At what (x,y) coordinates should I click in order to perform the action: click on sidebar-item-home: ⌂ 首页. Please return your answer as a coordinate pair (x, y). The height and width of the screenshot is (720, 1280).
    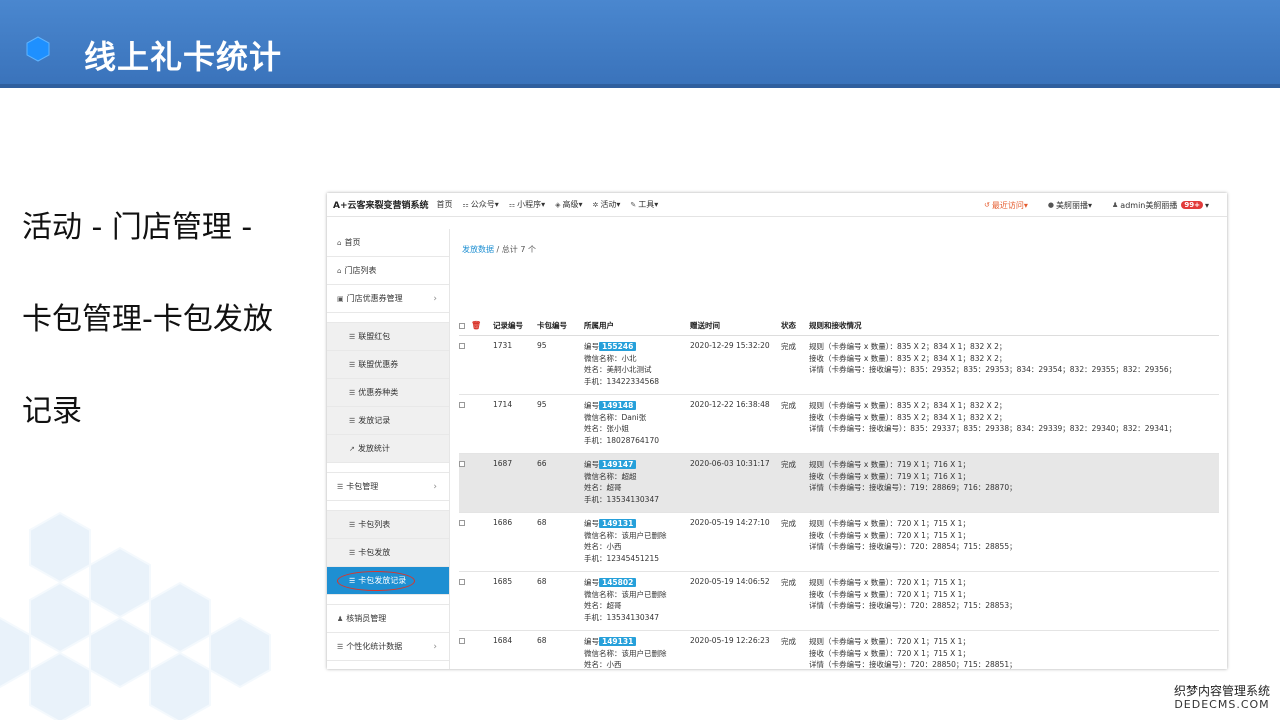
    Looking at the image, I should click on (388, 243).